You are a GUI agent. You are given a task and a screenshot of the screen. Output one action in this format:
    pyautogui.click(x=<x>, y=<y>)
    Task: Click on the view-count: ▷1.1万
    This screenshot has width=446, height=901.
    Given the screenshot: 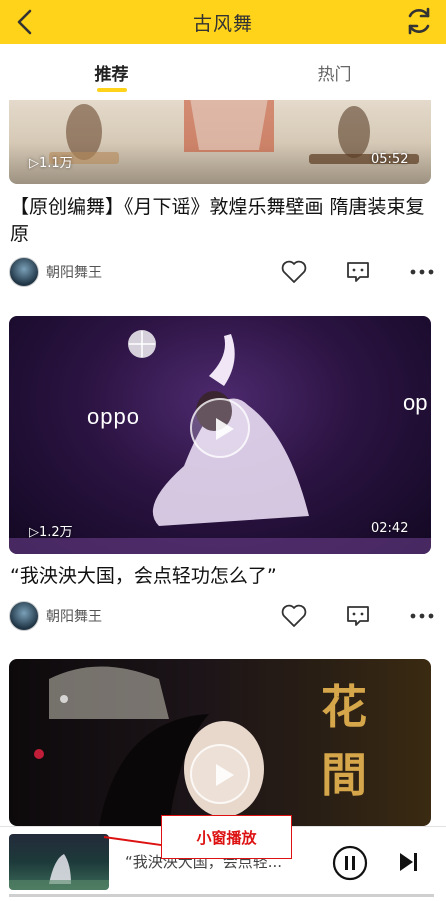 What is the action you would take?
    pyautogui.click(x=51, y=163)
    